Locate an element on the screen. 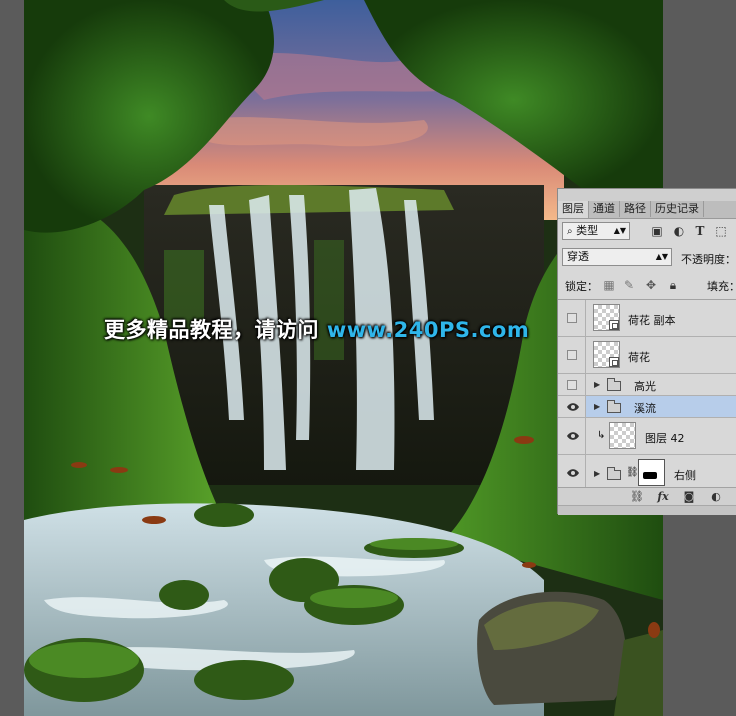 This screenshot has width=736, height=716. lock-transparency-icon: ▦ is located at coordinates (609, 285).